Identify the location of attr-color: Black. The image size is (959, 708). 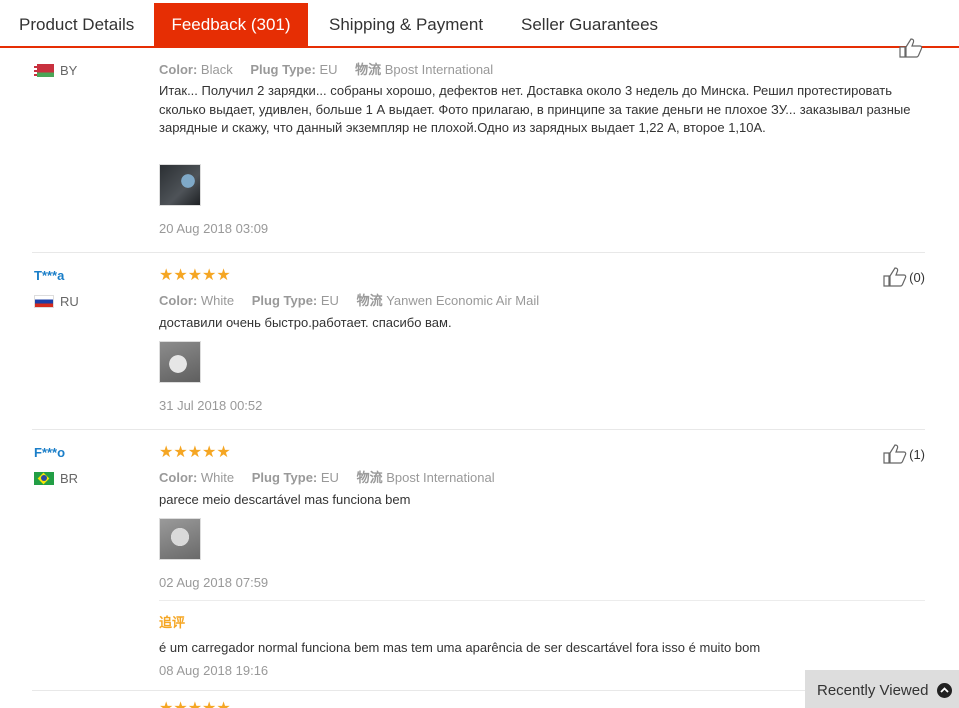
(216, 69).